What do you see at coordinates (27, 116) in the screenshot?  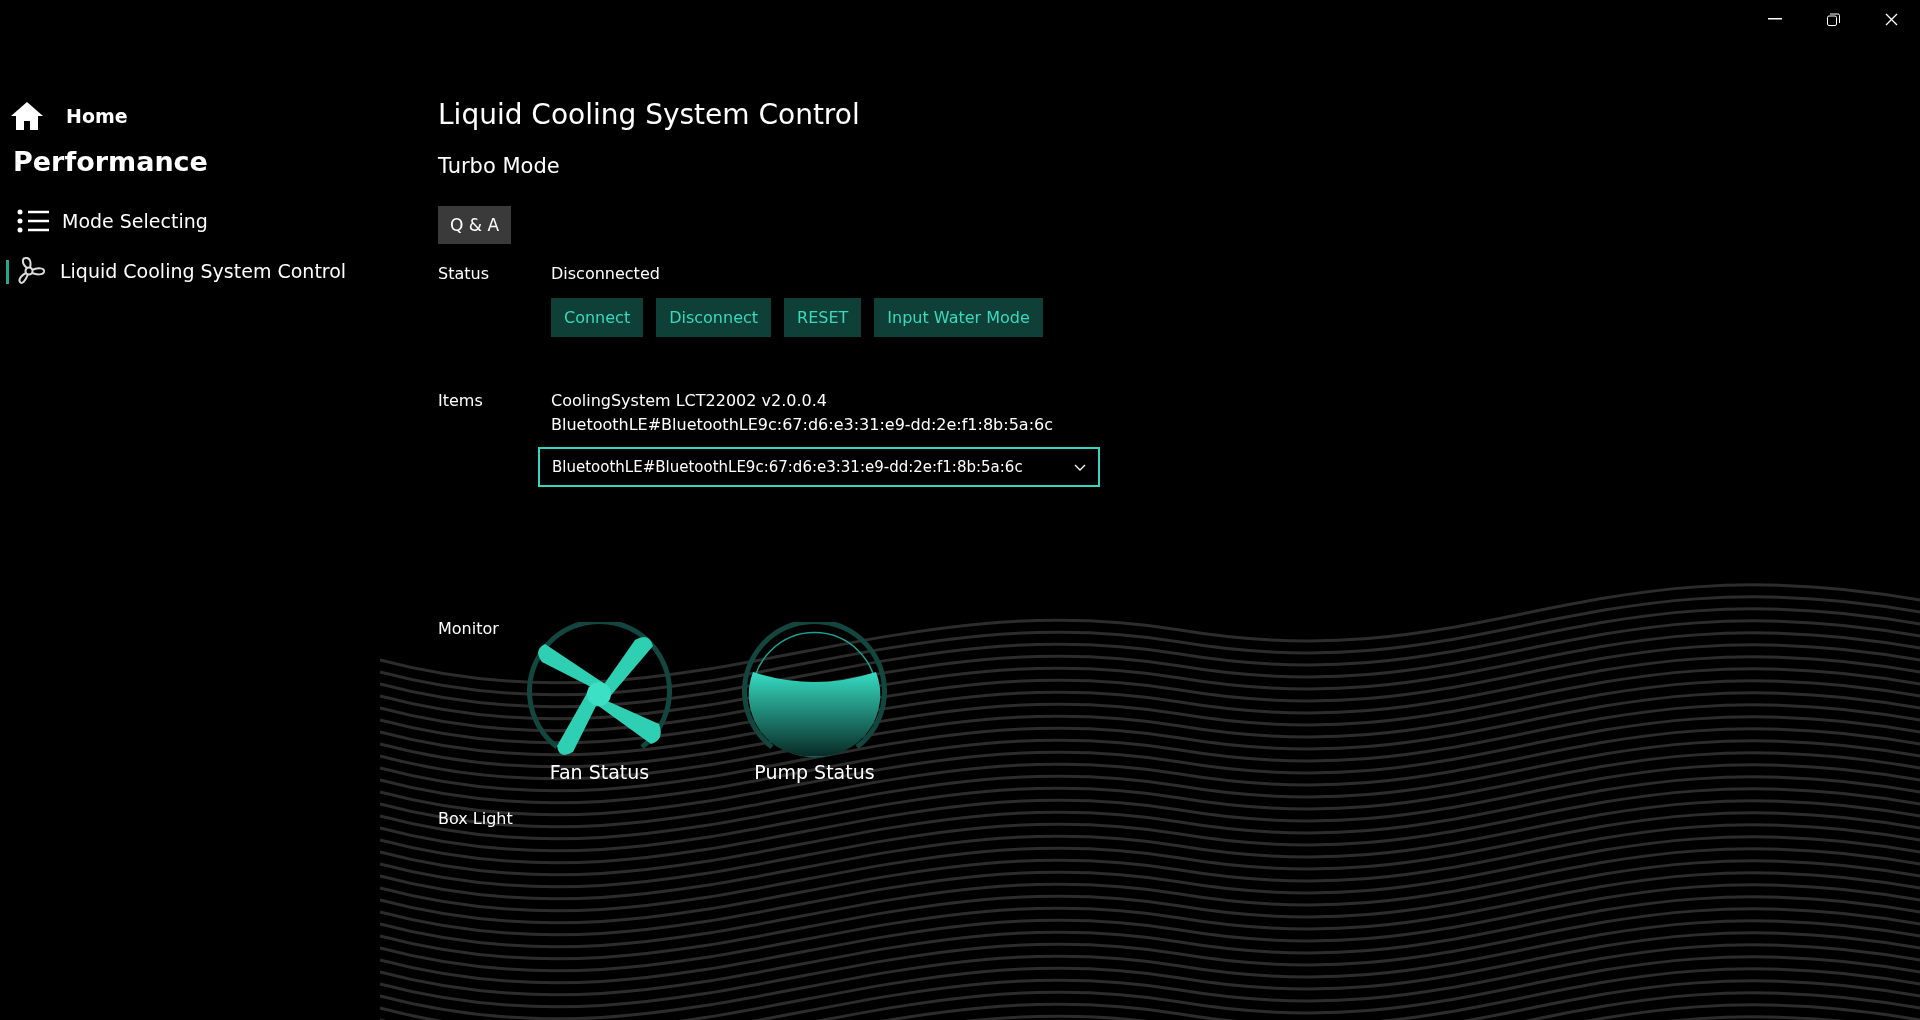 I see `home-icon` at bounding box center [27, 116].